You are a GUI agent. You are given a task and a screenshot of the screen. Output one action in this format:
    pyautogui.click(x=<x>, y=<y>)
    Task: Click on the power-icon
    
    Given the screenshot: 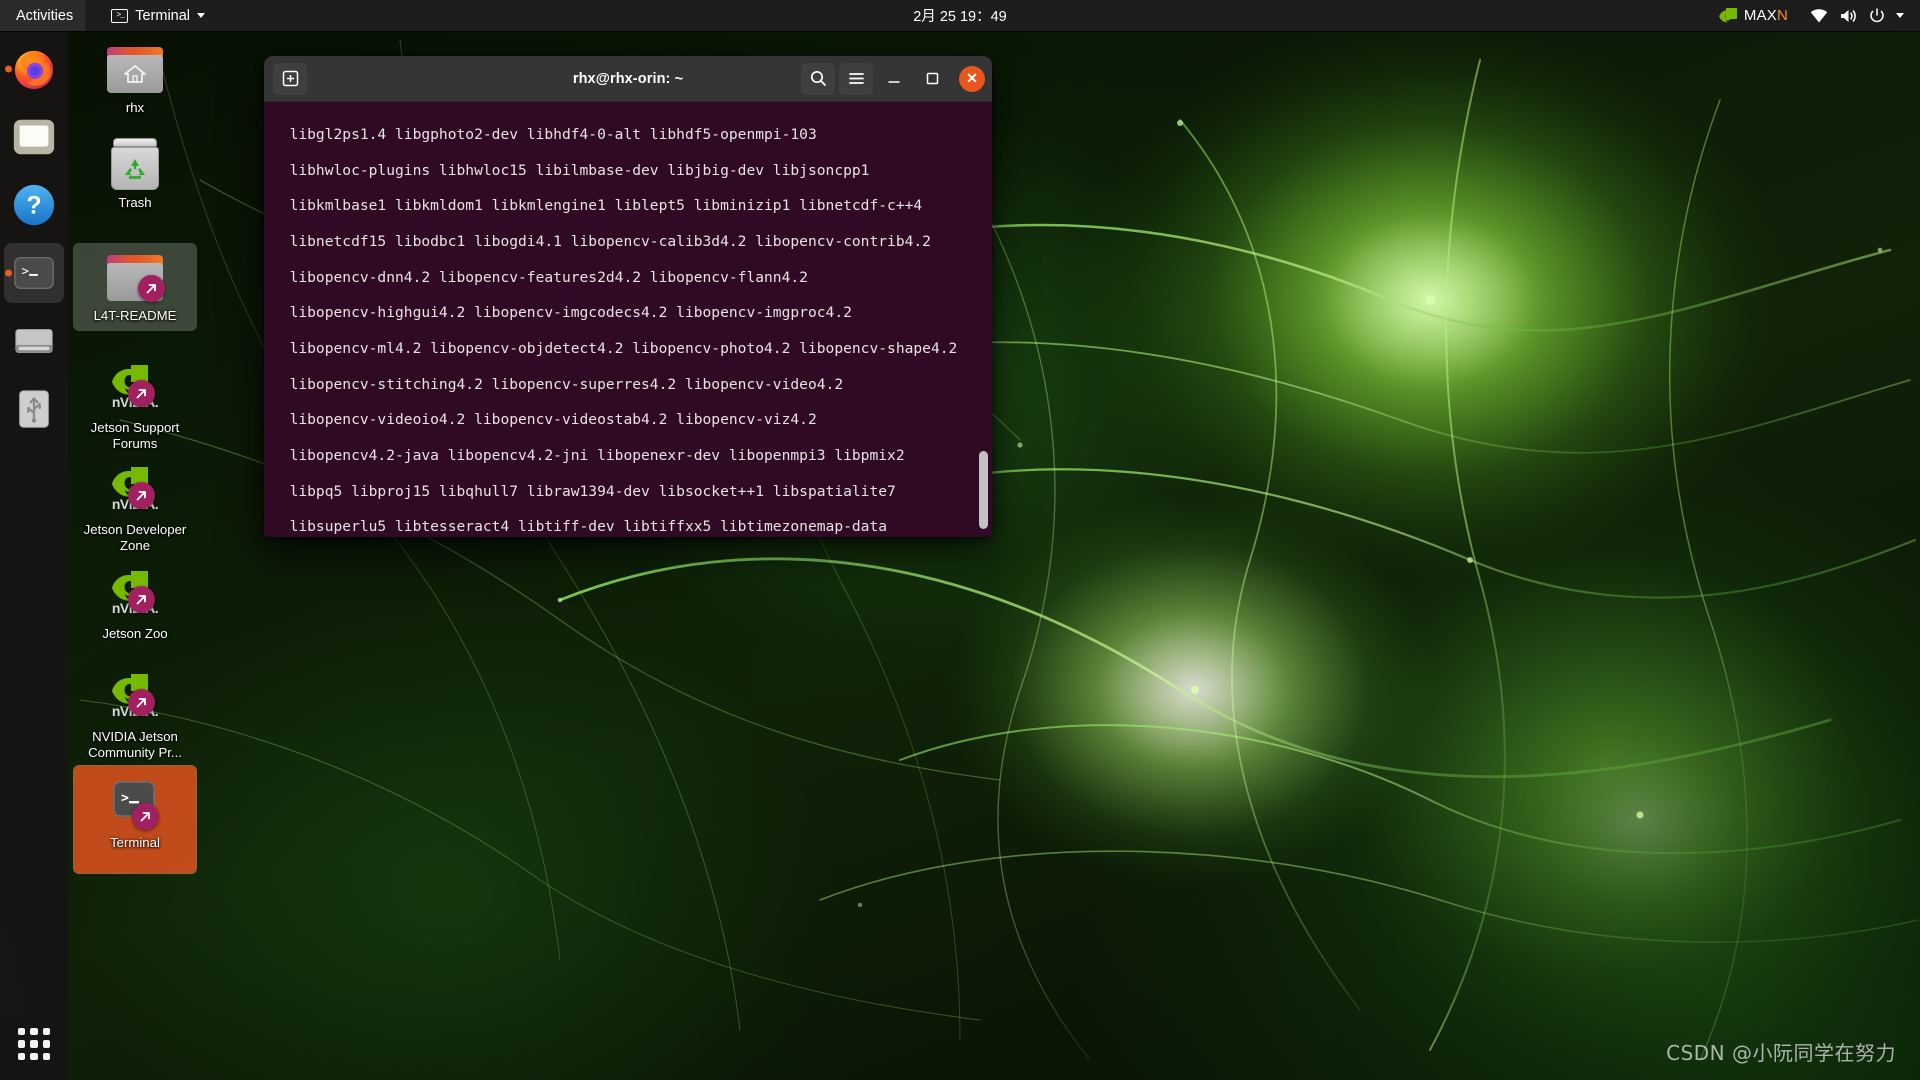 What is the action you would take?
    pyautogui.click(x=1877, y=15)
    